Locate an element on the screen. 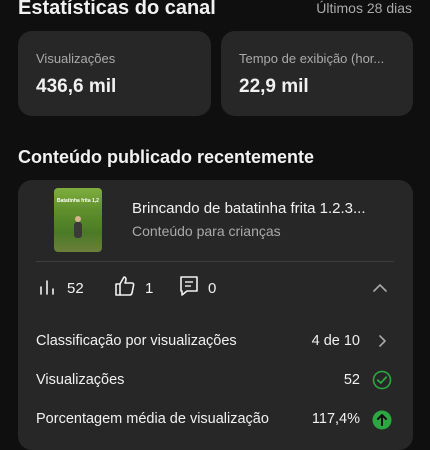 The height and width of the screenshot is (450, 430). detail-value: 4 de 10 is located at coordinates (335, 341).